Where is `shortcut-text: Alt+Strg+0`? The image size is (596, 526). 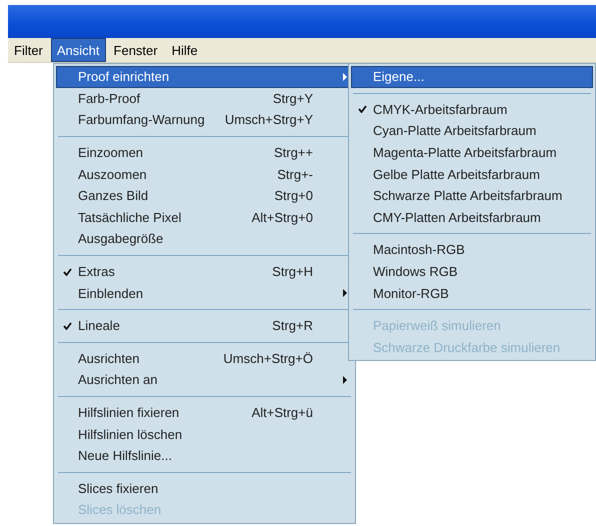 shortcut-text: Alt+Strg+0 is located at coordinates (282, 217).